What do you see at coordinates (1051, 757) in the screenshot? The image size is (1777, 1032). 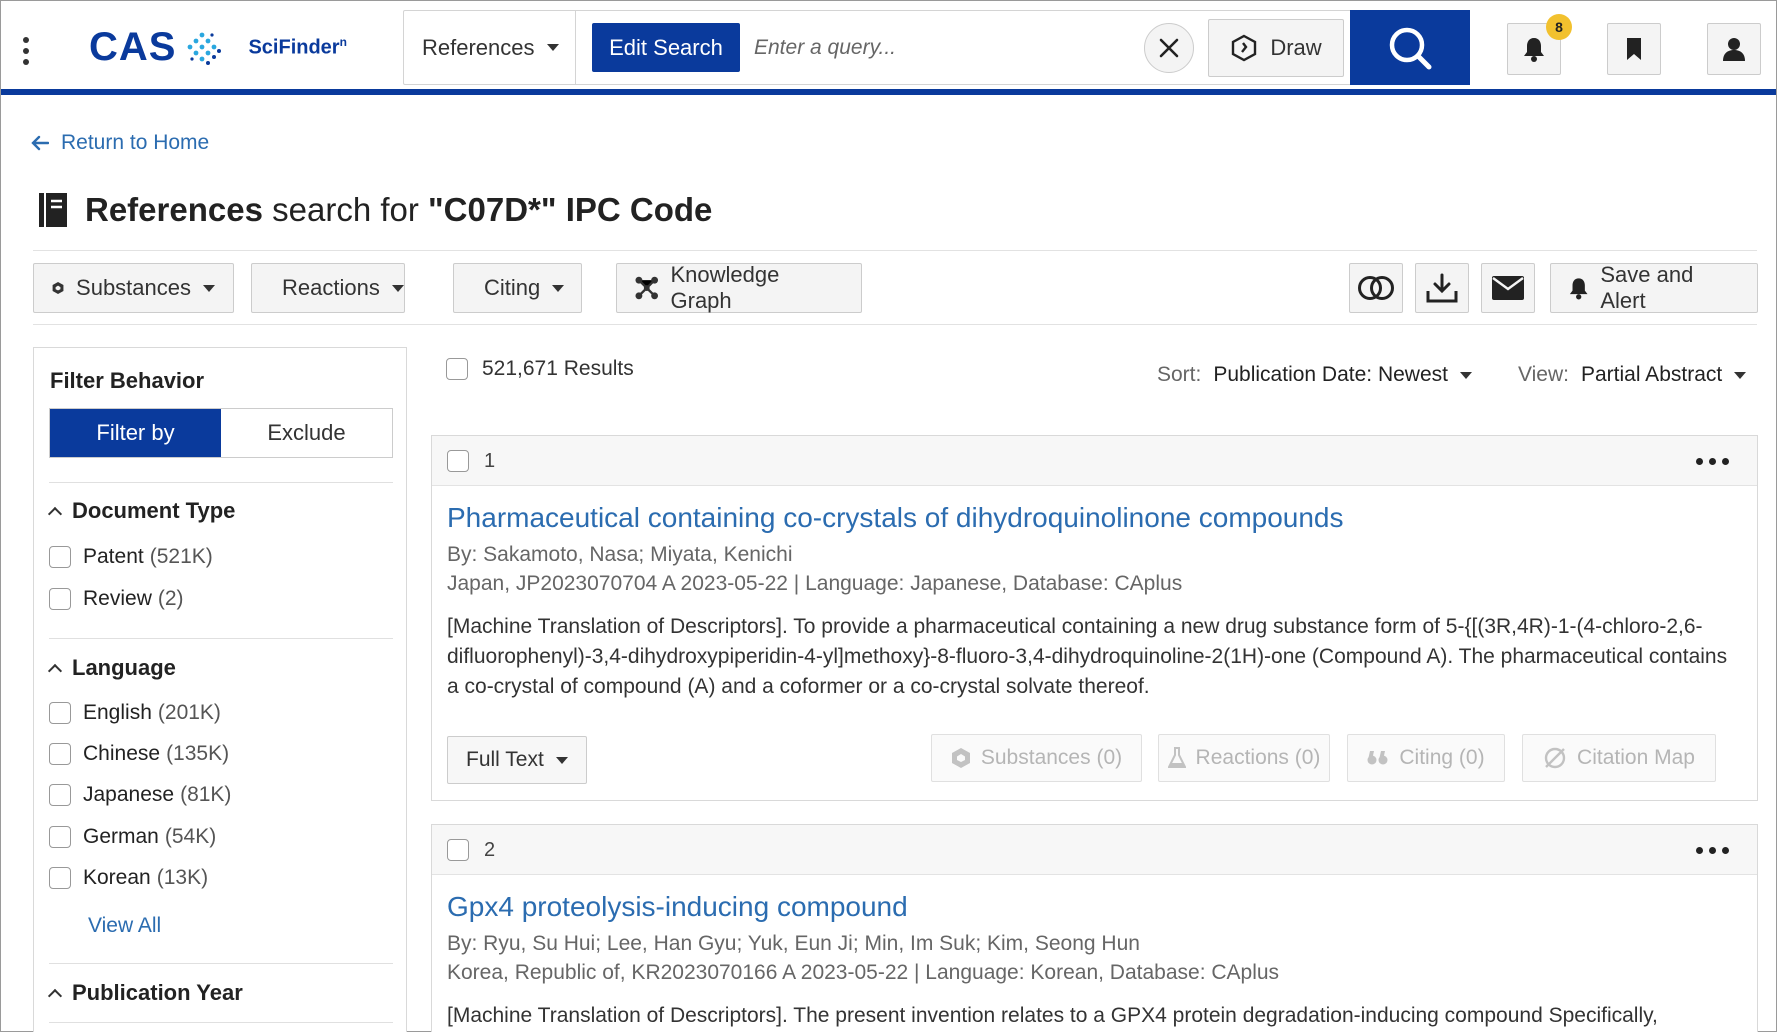 I see `result-substances-label: Substances (0)` at bounding box center [1051, 757].